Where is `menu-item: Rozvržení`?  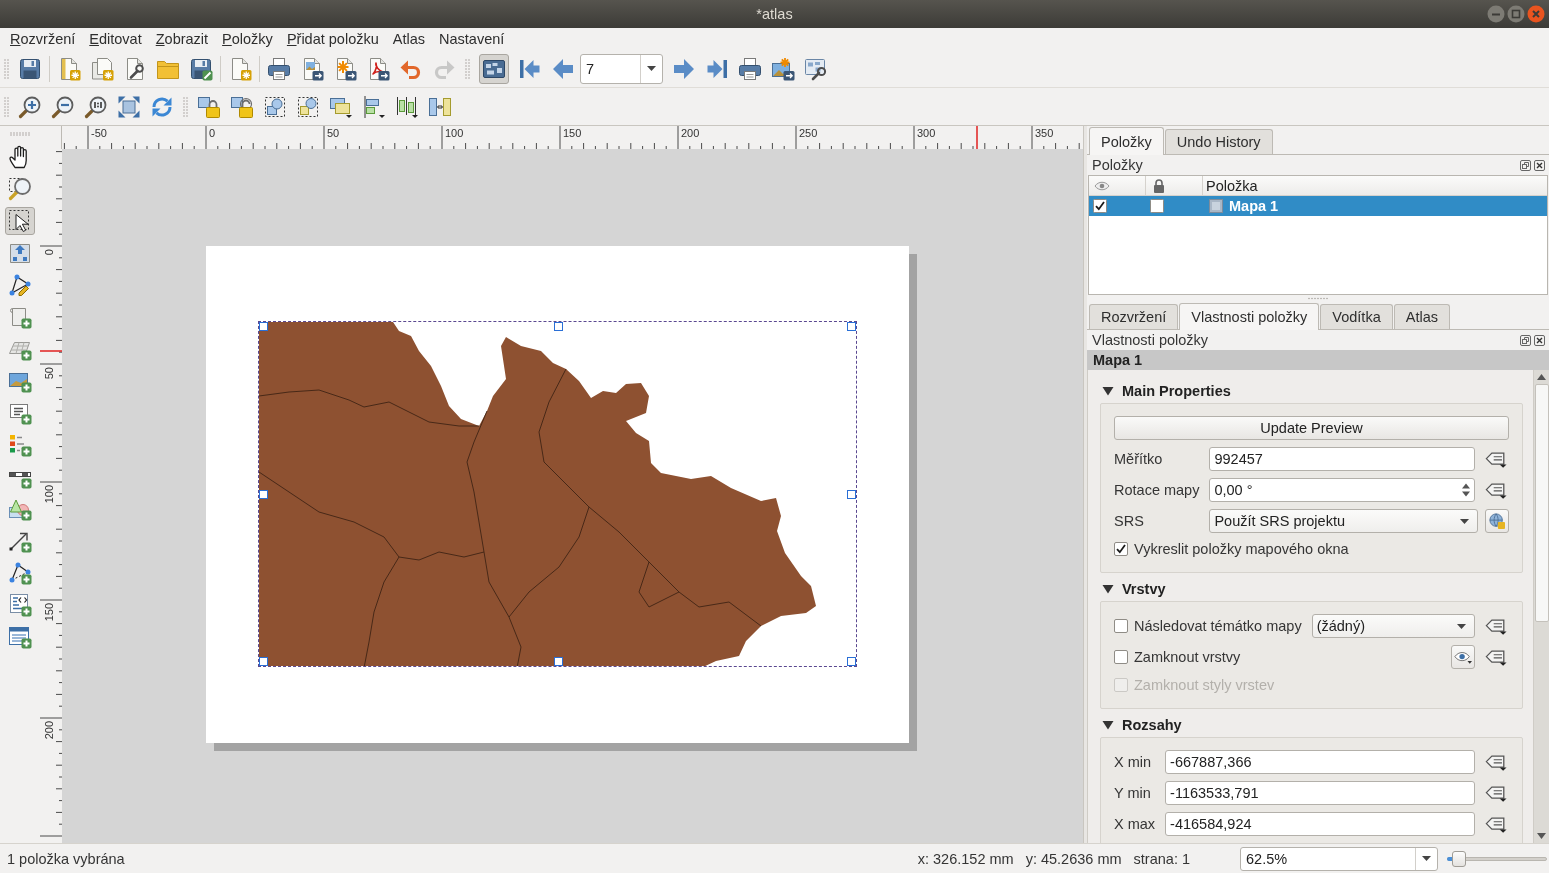 menu-item: Rozvržení is located at coordinates (43, 39).